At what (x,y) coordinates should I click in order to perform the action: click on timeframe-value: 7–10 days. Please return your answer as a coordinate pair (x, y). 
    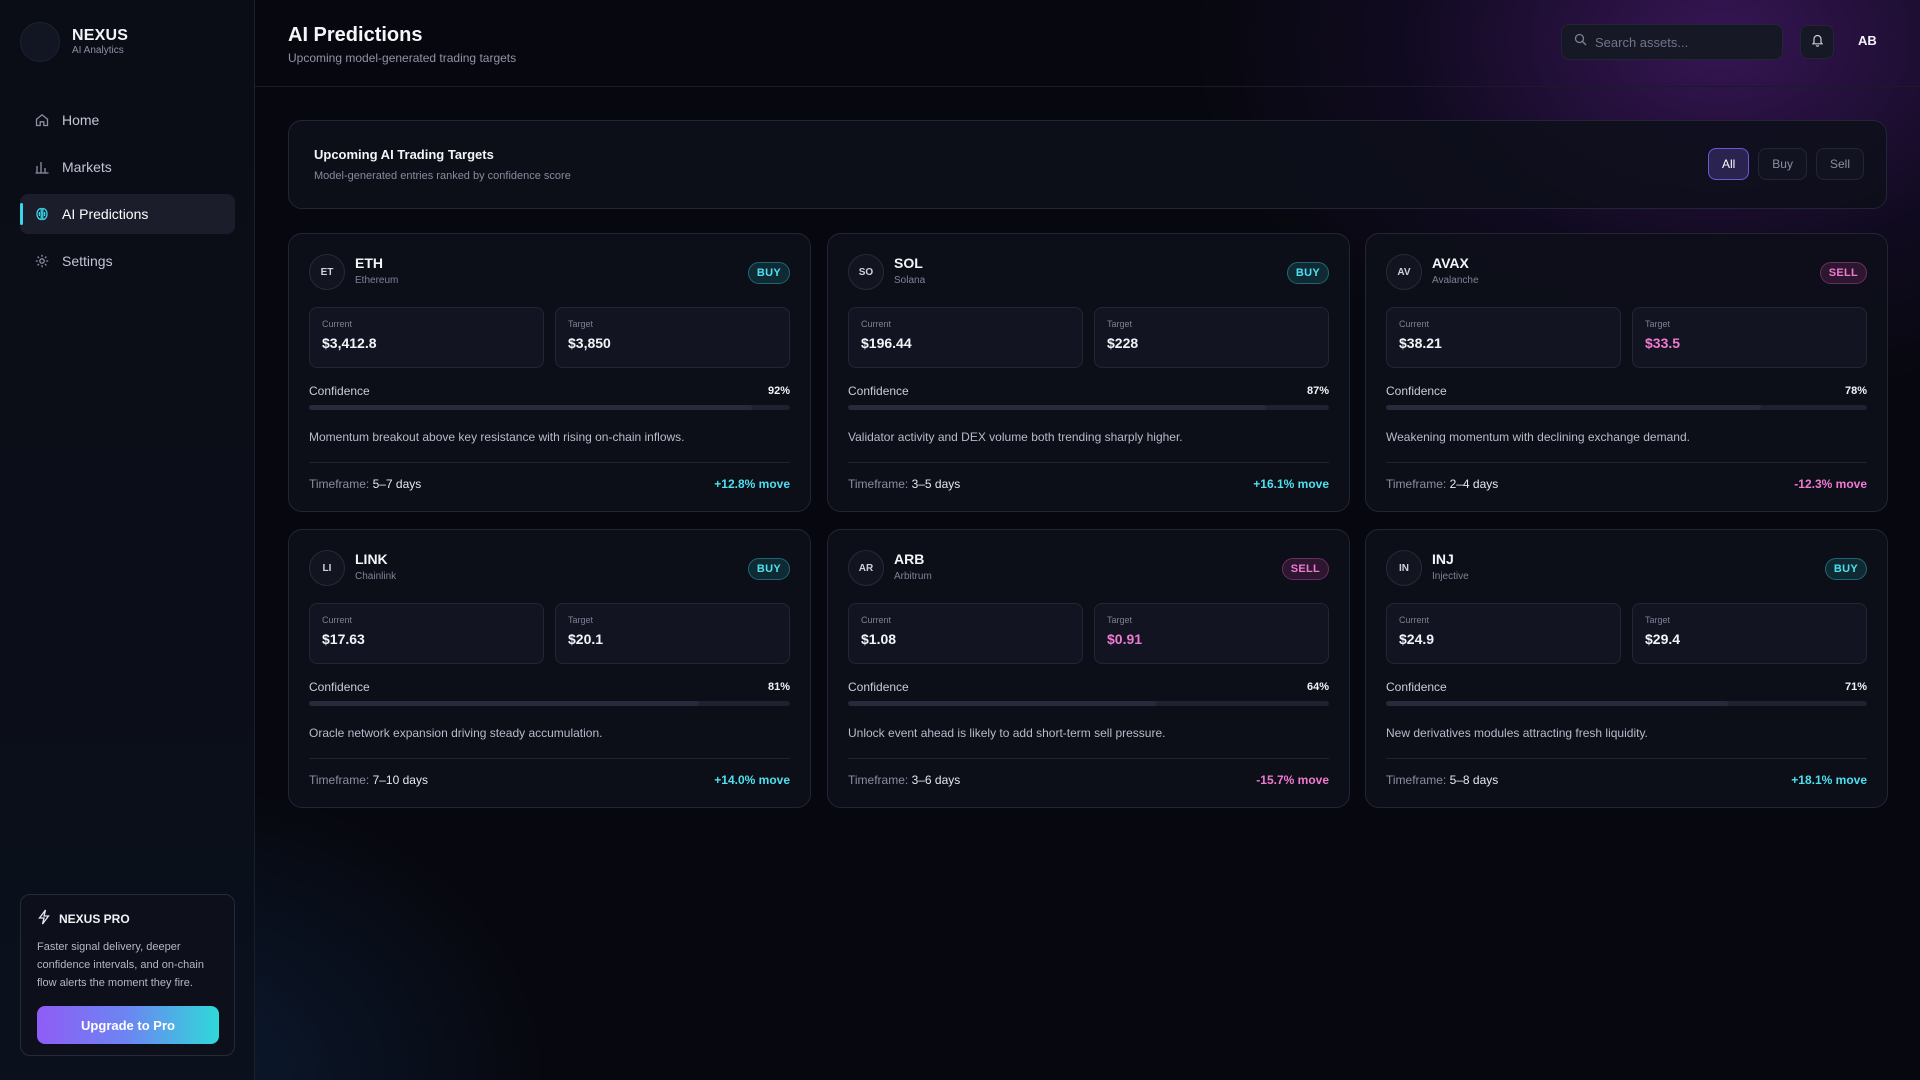
    Looking at the image, I should click on (400, 780).